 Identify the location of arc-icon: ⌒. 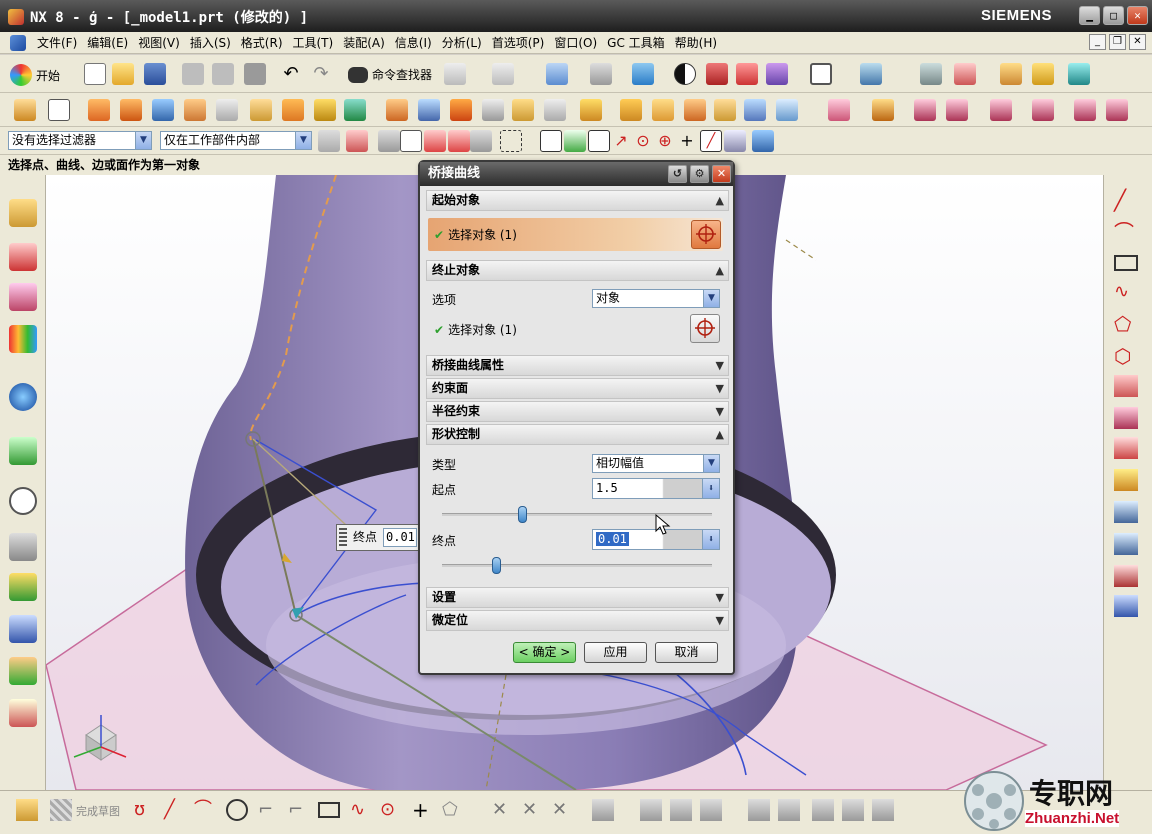
(1126, 232).